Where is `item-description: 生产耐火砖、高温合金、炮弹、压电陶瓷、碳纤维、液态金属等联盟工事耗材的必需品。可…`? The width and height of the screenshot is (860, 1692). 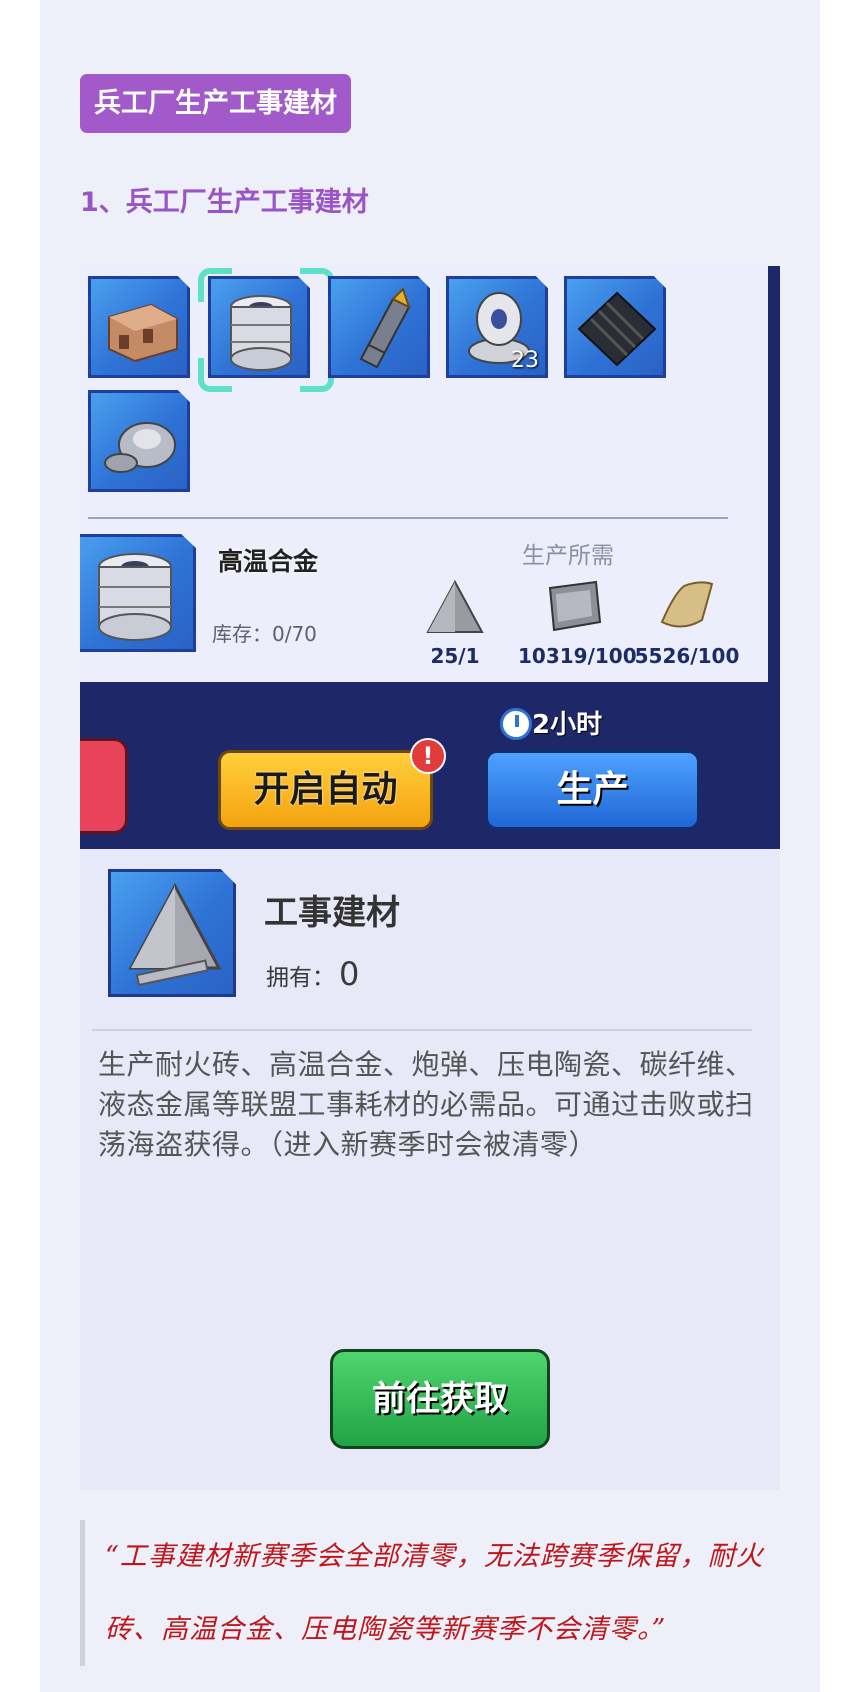 item-description: 生产耐火砖、高温合金、炮弹、压电陶瓷、碳纤维、液态金属等联盟工事耗材的必需品。可… is located at coordinates (426, 1104).